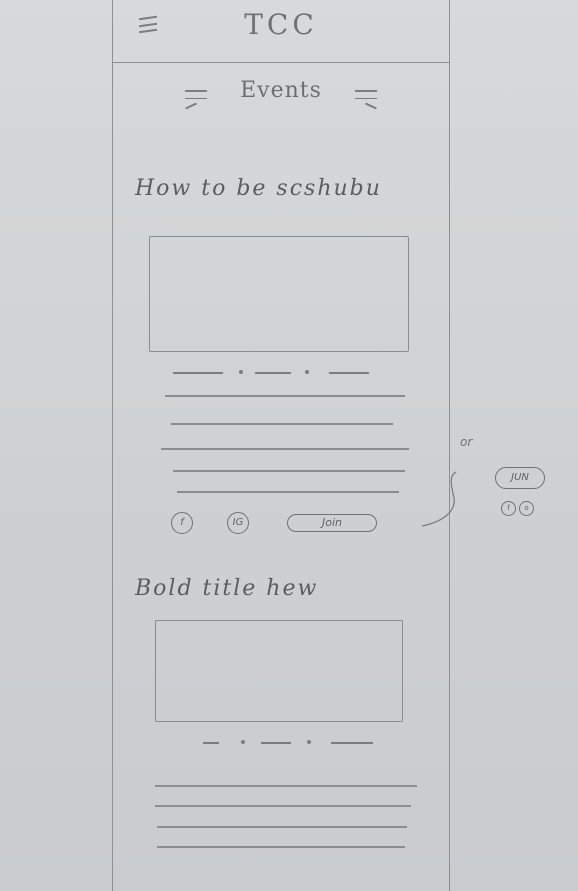  I want to click on section-header: Events, so click(281, 93).